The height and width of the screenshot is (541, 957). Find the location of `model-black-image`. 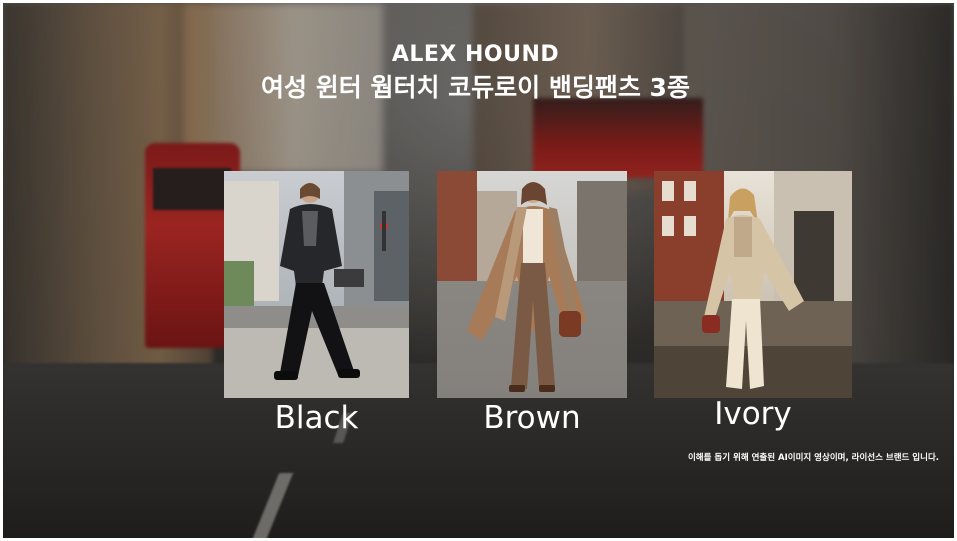

model-black-image is located at coordinates (316, 284).